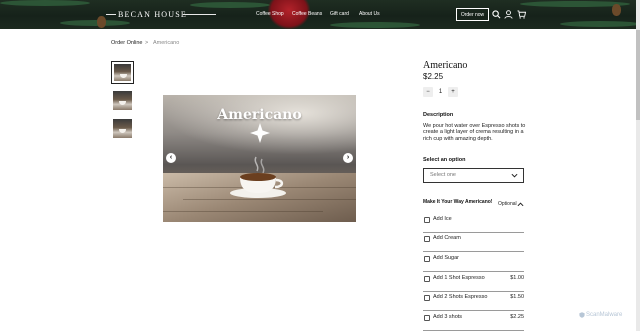  Describe the element at coordinates (171, 158) in the screenshot. I see `gallery-prev-button: ‹` at that location.